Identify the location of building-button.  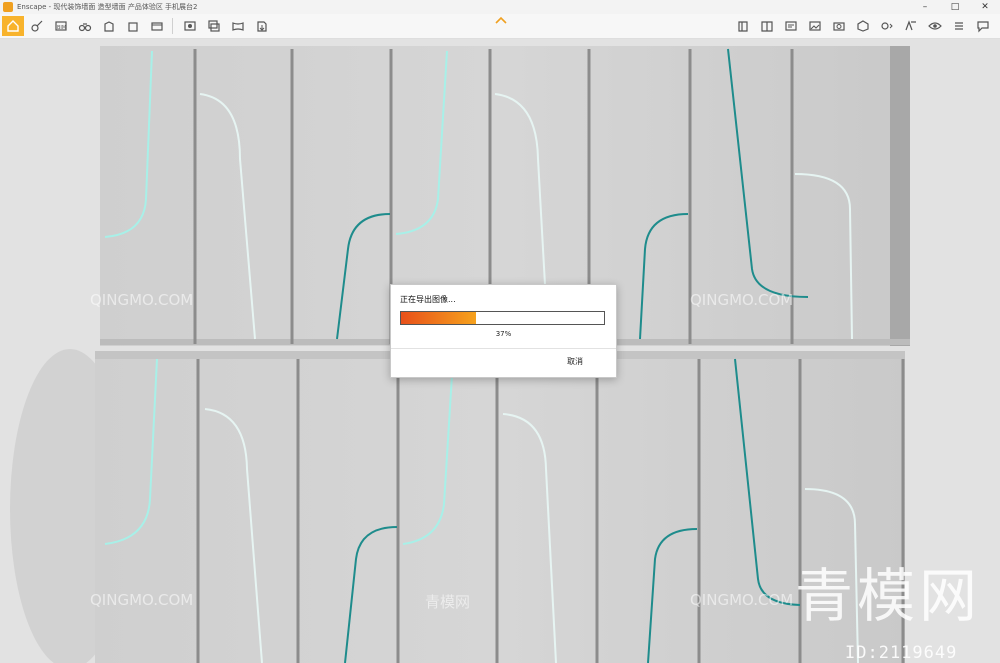
(109, 26).